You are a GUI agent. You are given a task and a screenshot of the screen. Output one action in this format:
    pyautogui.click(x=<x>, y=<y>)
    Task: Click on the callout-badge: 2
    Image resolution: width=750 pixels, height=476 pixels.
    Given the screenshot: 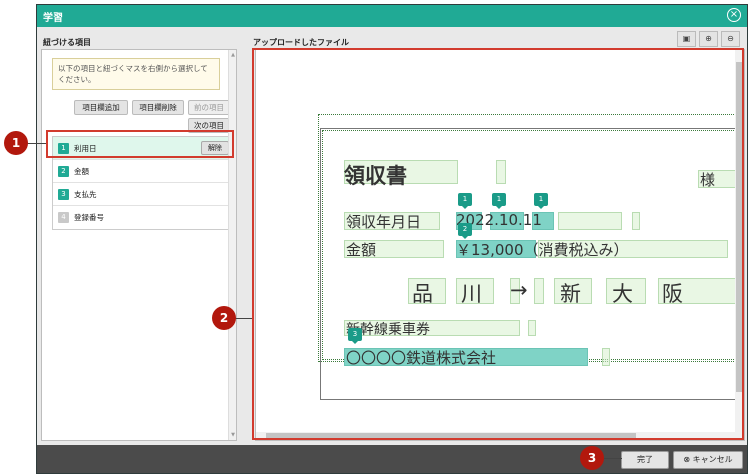 What is the action you would take?
    pyautogui.click(x=224, y=318)
    